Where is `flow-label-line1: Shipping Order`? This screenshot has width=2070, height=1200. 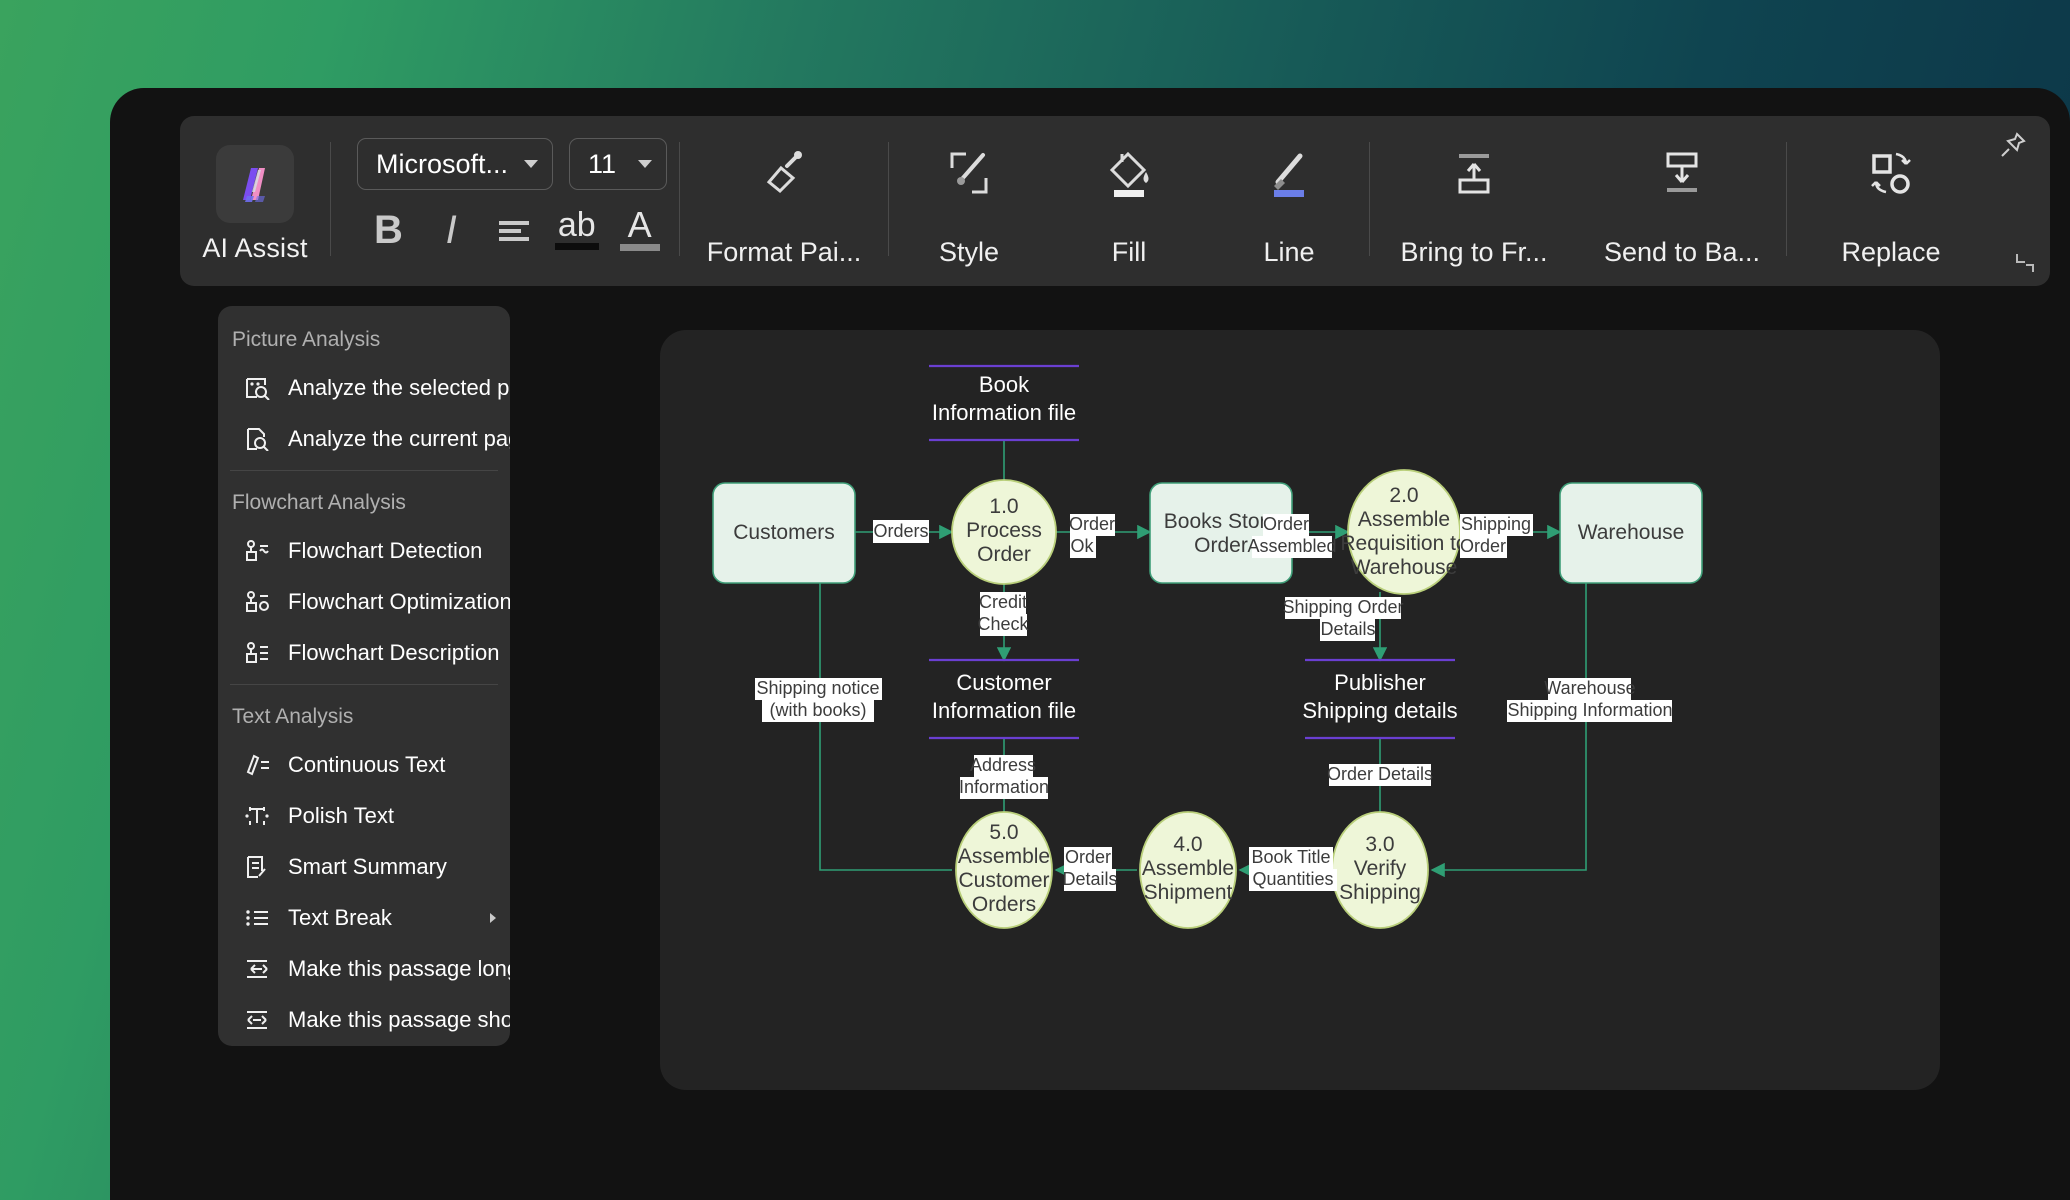 flow-label-line1: Shipping Order is located at coordinates (1342, 607).